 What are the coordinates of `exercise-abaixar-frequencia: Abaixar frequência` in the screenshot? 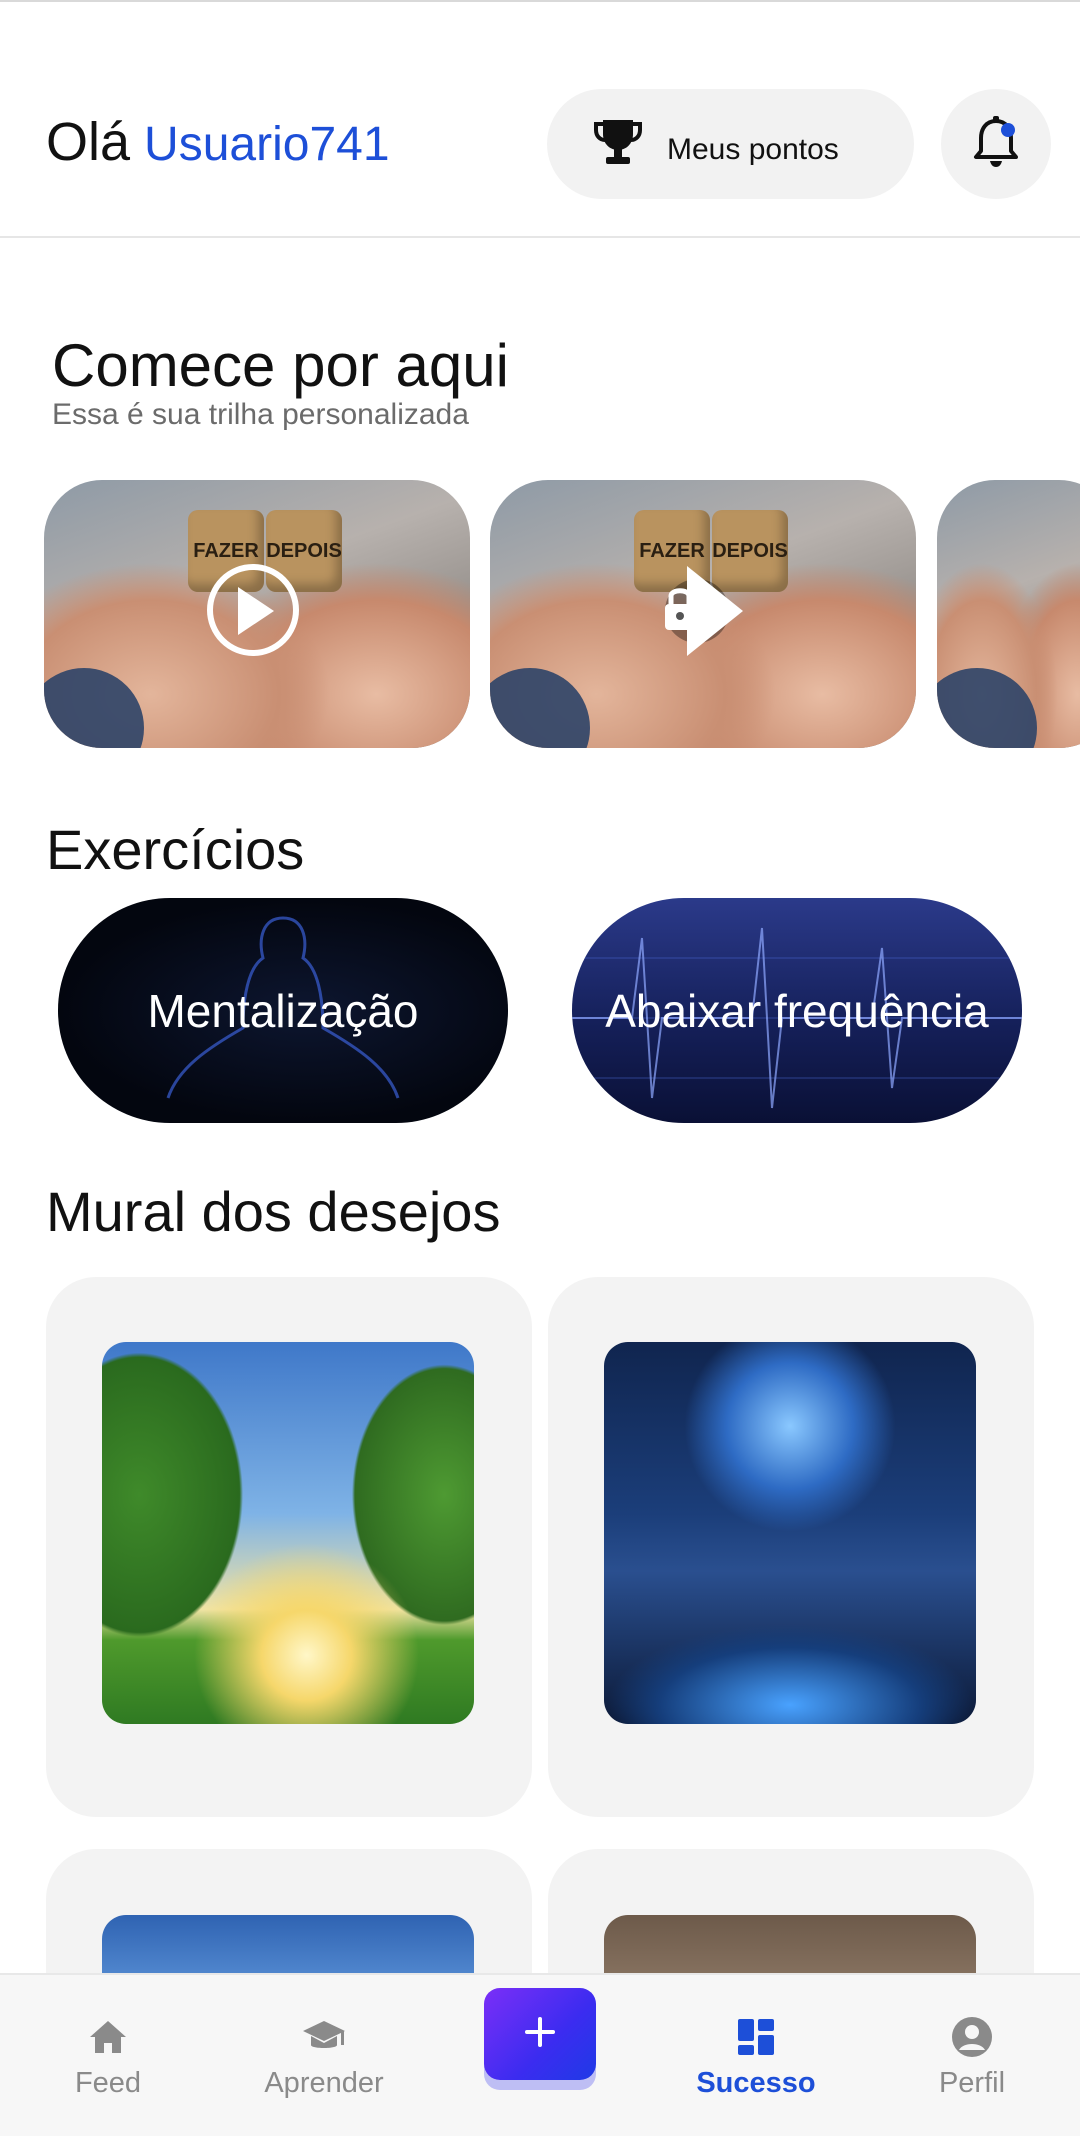 It's located at (797, 1010).